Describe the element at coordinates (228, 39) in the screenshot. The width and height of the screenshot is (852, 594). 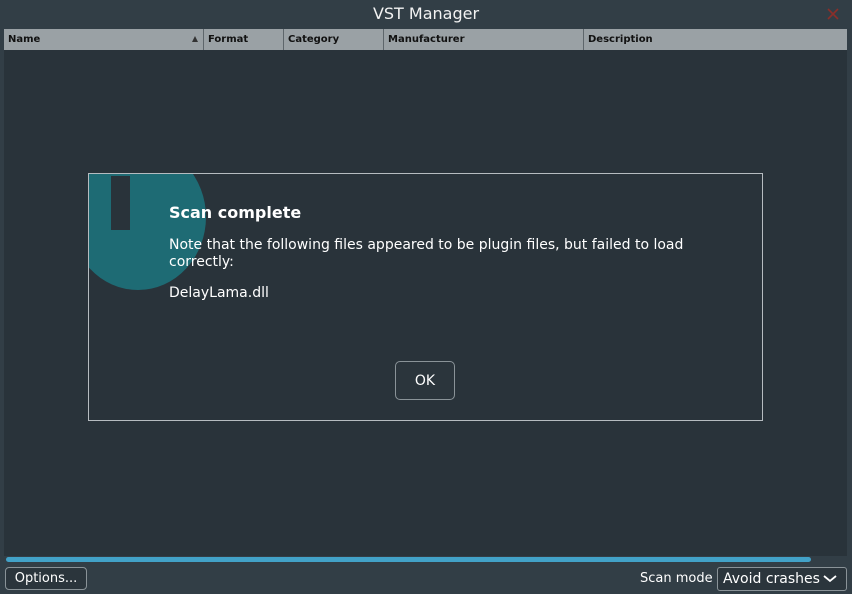
I see `column-header-label: Format` at that location.